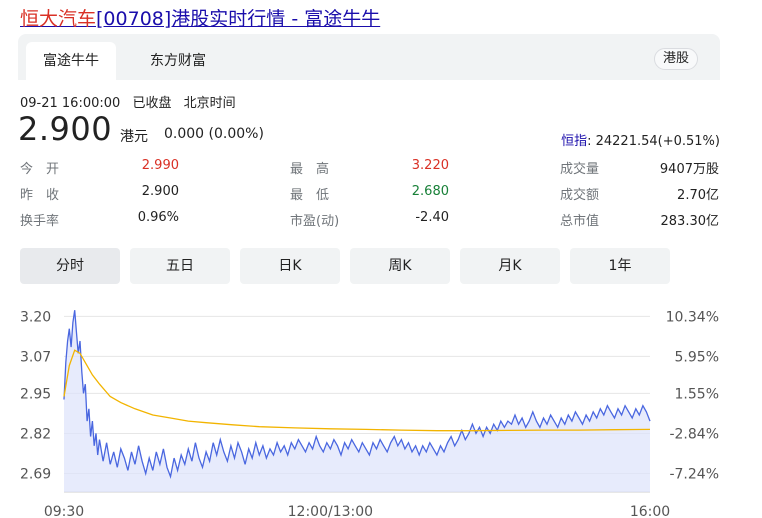 This screenshot has height=518, width=762. I want to click on y-tick-label: 3.20, so click(35, 317).